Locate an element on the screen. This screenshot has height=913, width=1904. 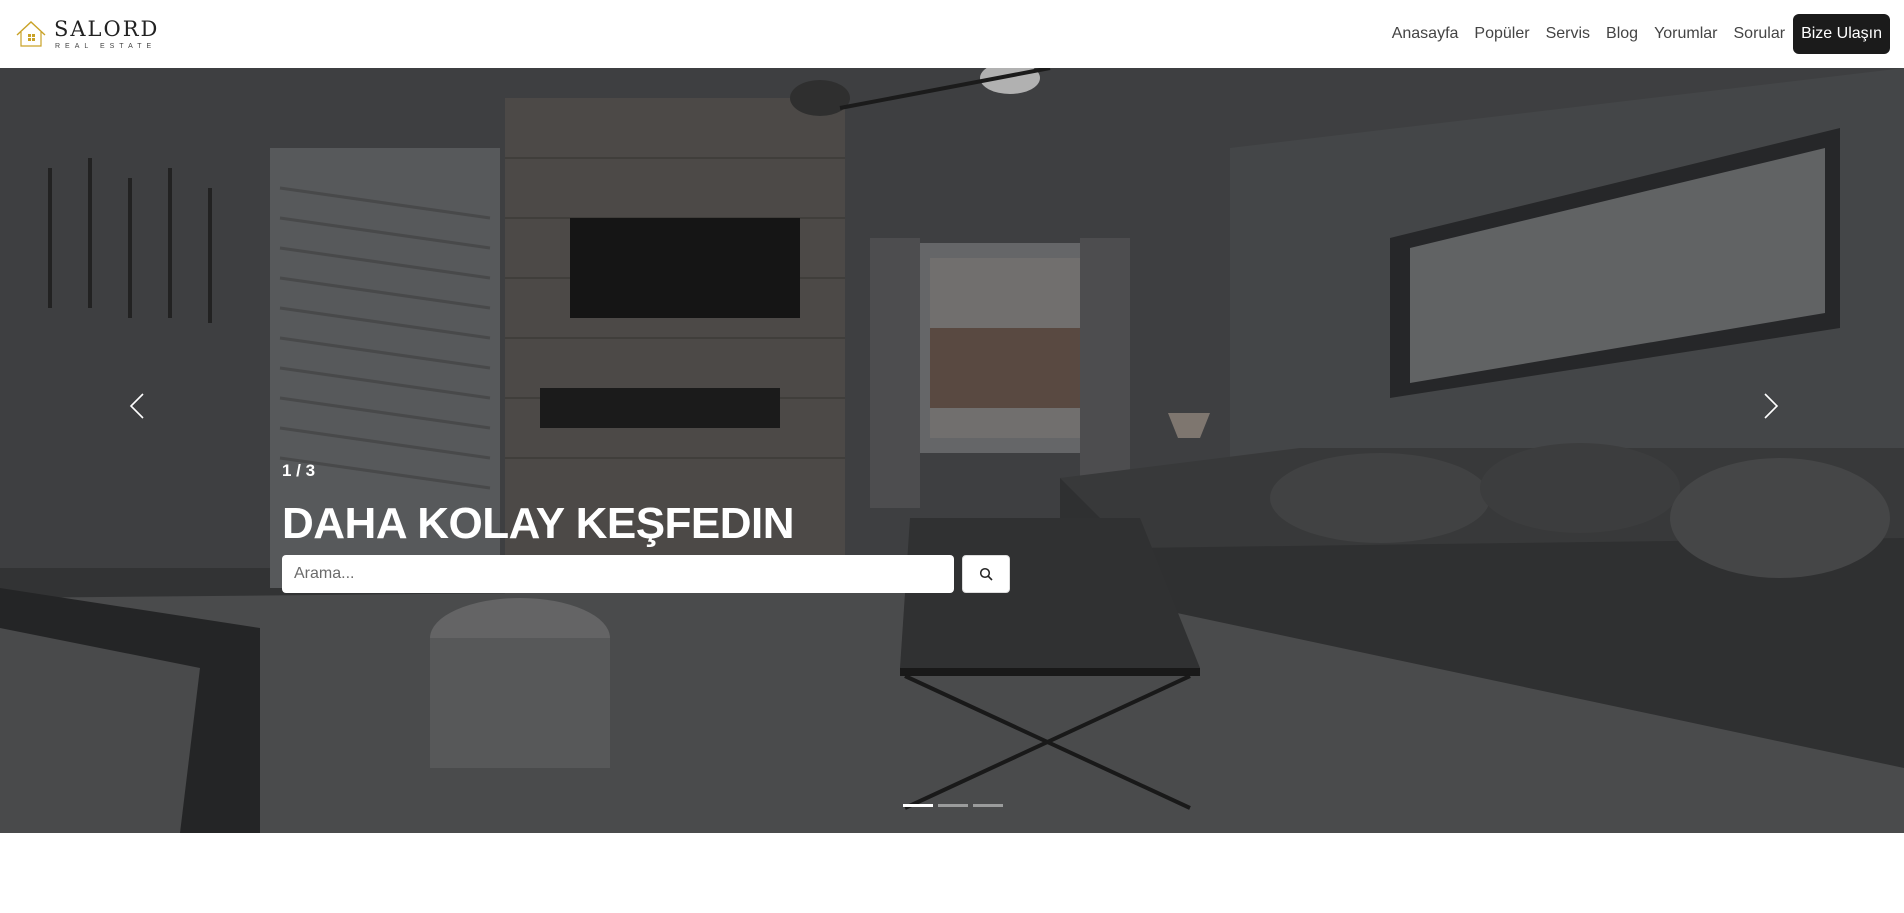
search-bar is located at coordinates (662, 574).